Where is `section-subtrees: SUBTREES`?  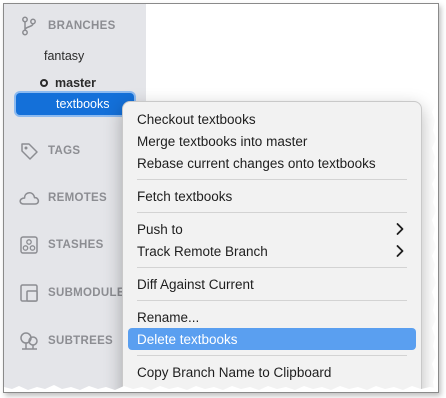
section-subtrees: SUBTREES is located at coordinates (65, 341).